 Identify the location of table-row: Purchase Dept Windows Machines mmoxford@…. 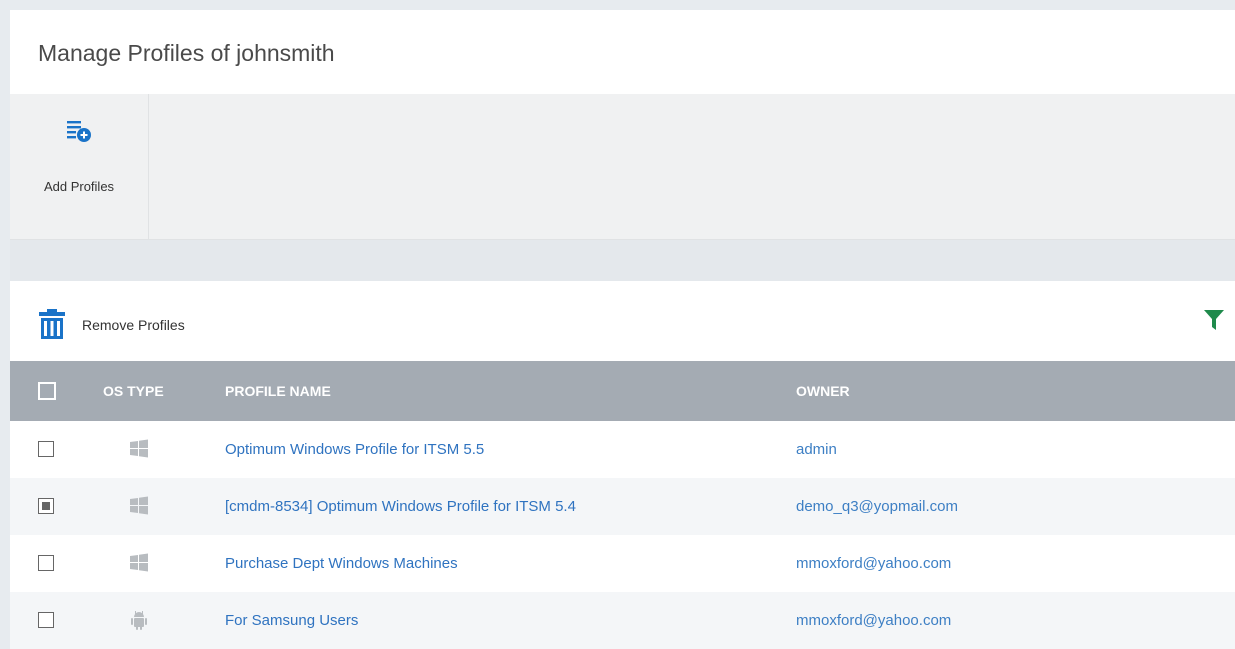
(622, 563).